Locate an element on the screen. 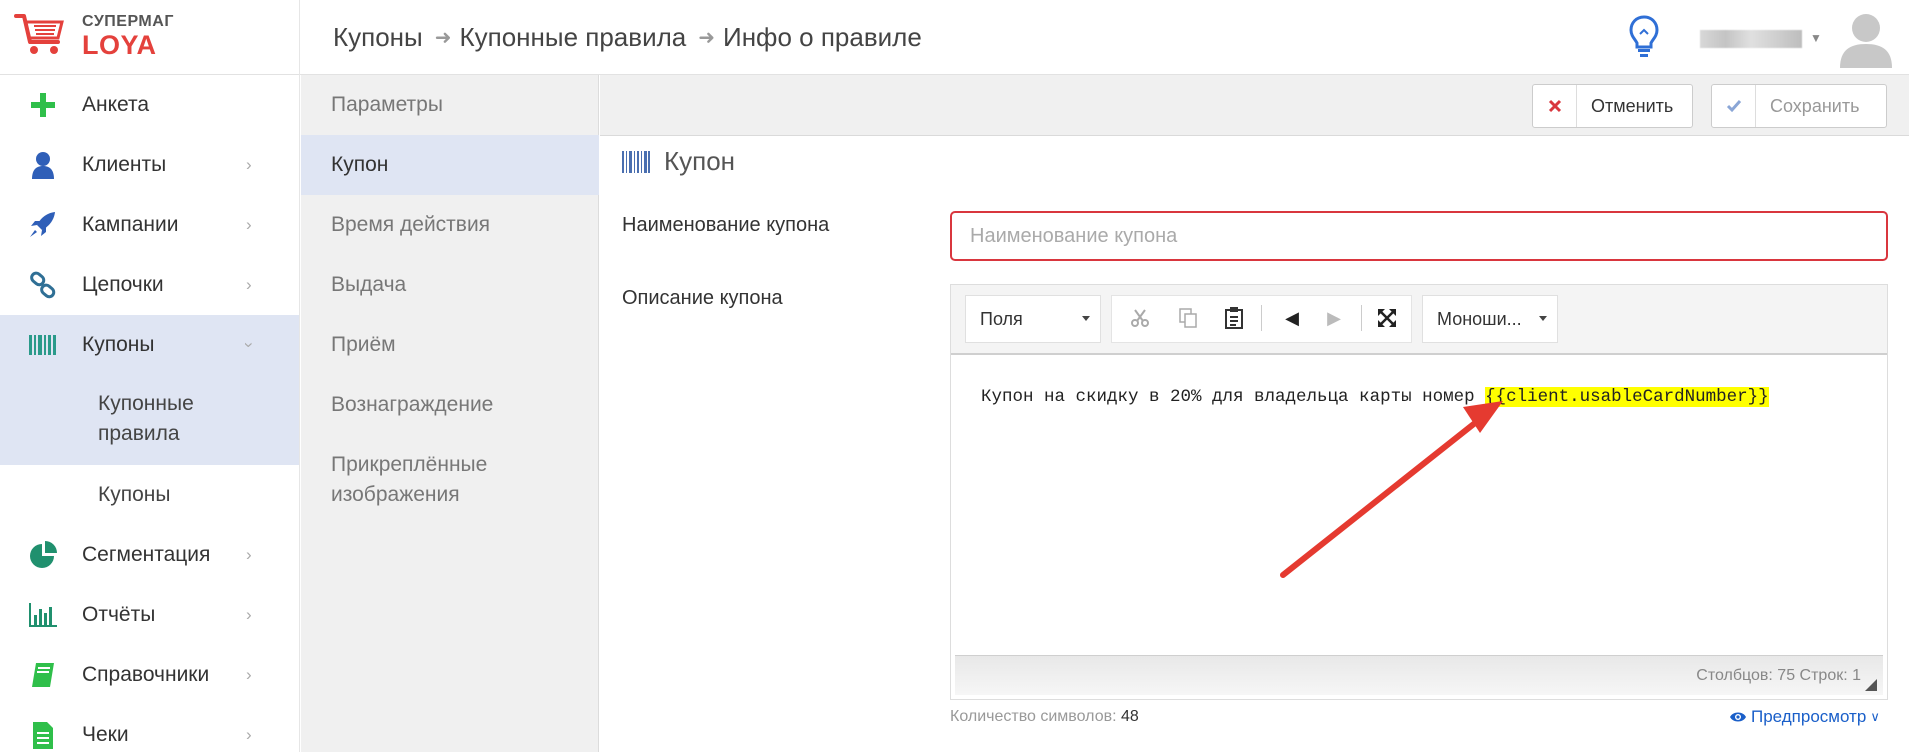 Image resolution: width=1909 pixels, height=752 pixels. cart-logo-icon is located at coordinates (39, 34).